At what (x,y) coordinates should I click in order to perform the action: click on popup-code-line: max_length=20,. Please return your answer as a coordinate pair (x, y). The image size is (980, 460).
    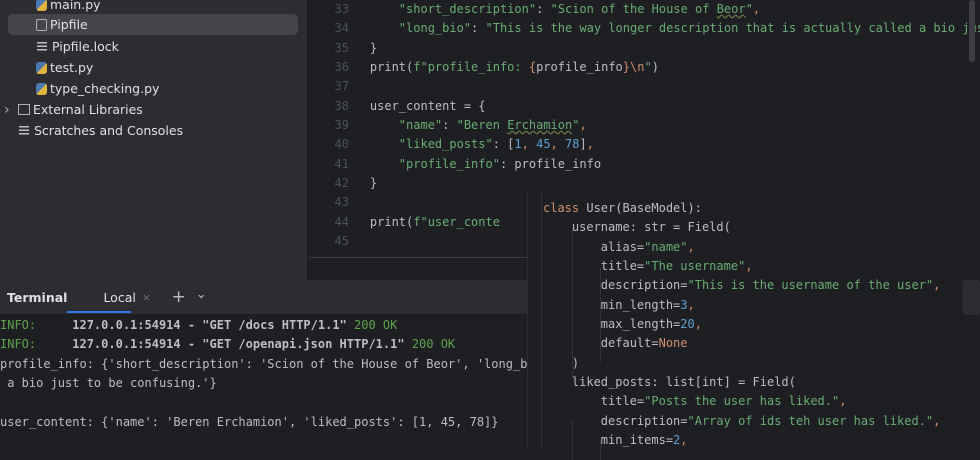
    Looking at the image, I should click on (622, 324).